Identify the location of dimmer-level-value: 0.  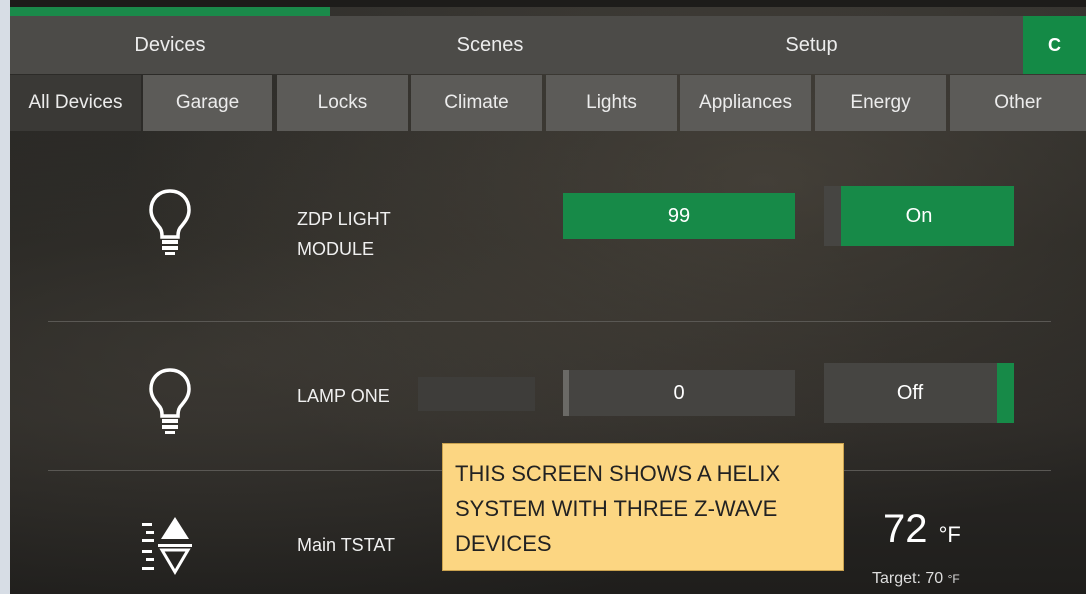
(679, 392).